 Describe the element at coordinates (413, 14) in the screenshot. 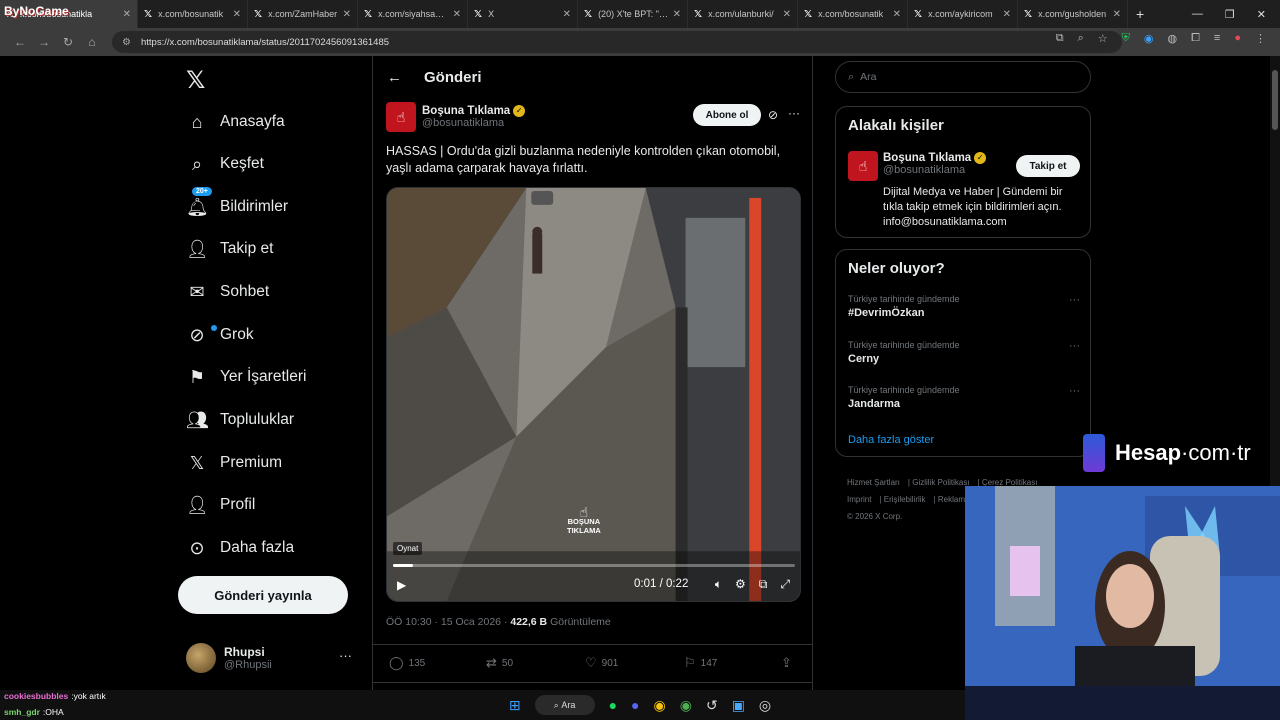

I see `browser-tab: 𝕏x.com/siyahsanca ✕` at that location.